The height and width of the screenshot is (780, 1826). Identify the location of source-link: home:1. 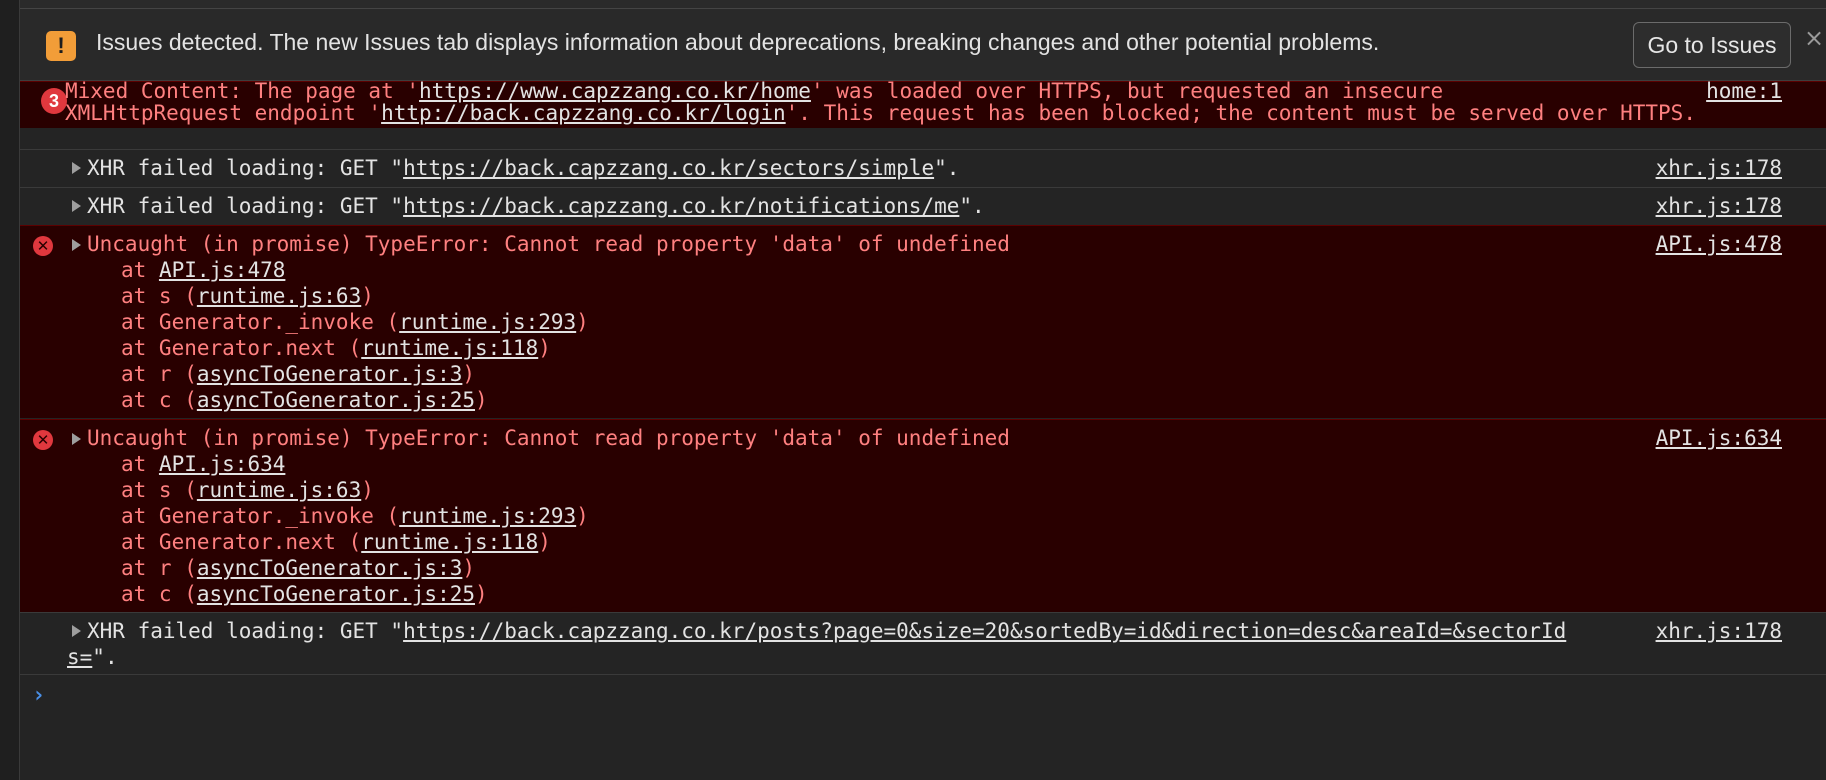
(1744, 91).